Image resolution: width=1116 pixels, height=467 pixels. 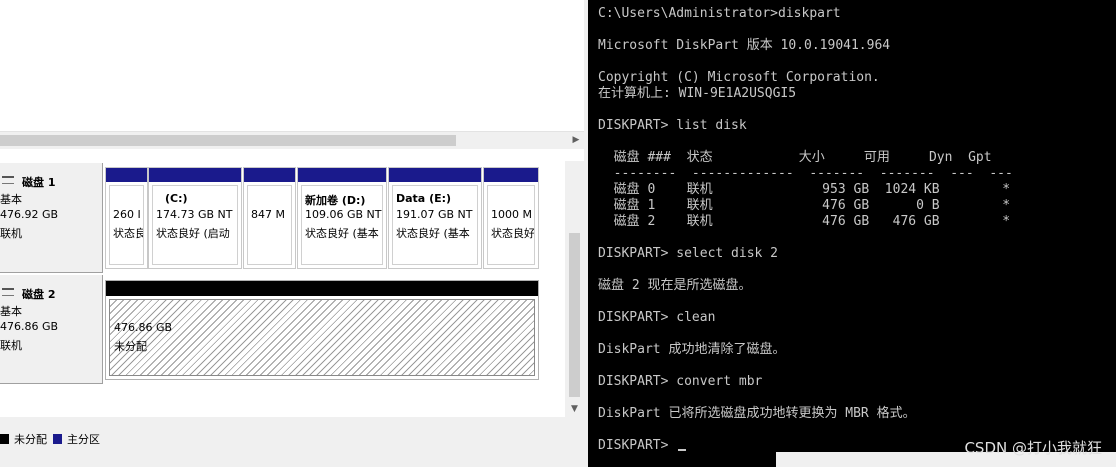 What do you see at coordinates (39, 182) in the screenshot?
I see `disk-1-name: 磁盘 1` at bounding box center [39, 182].